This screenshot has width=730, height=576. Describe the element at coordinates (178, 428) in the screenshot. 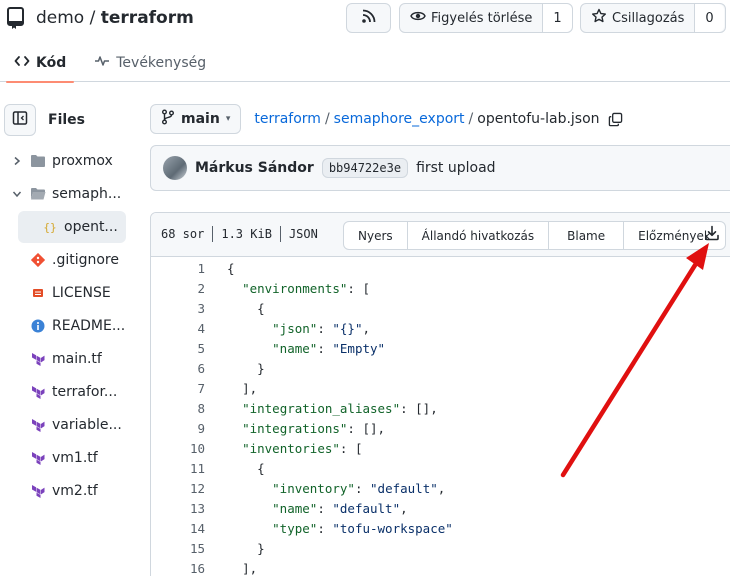

I see `line-number: 9` at that location.